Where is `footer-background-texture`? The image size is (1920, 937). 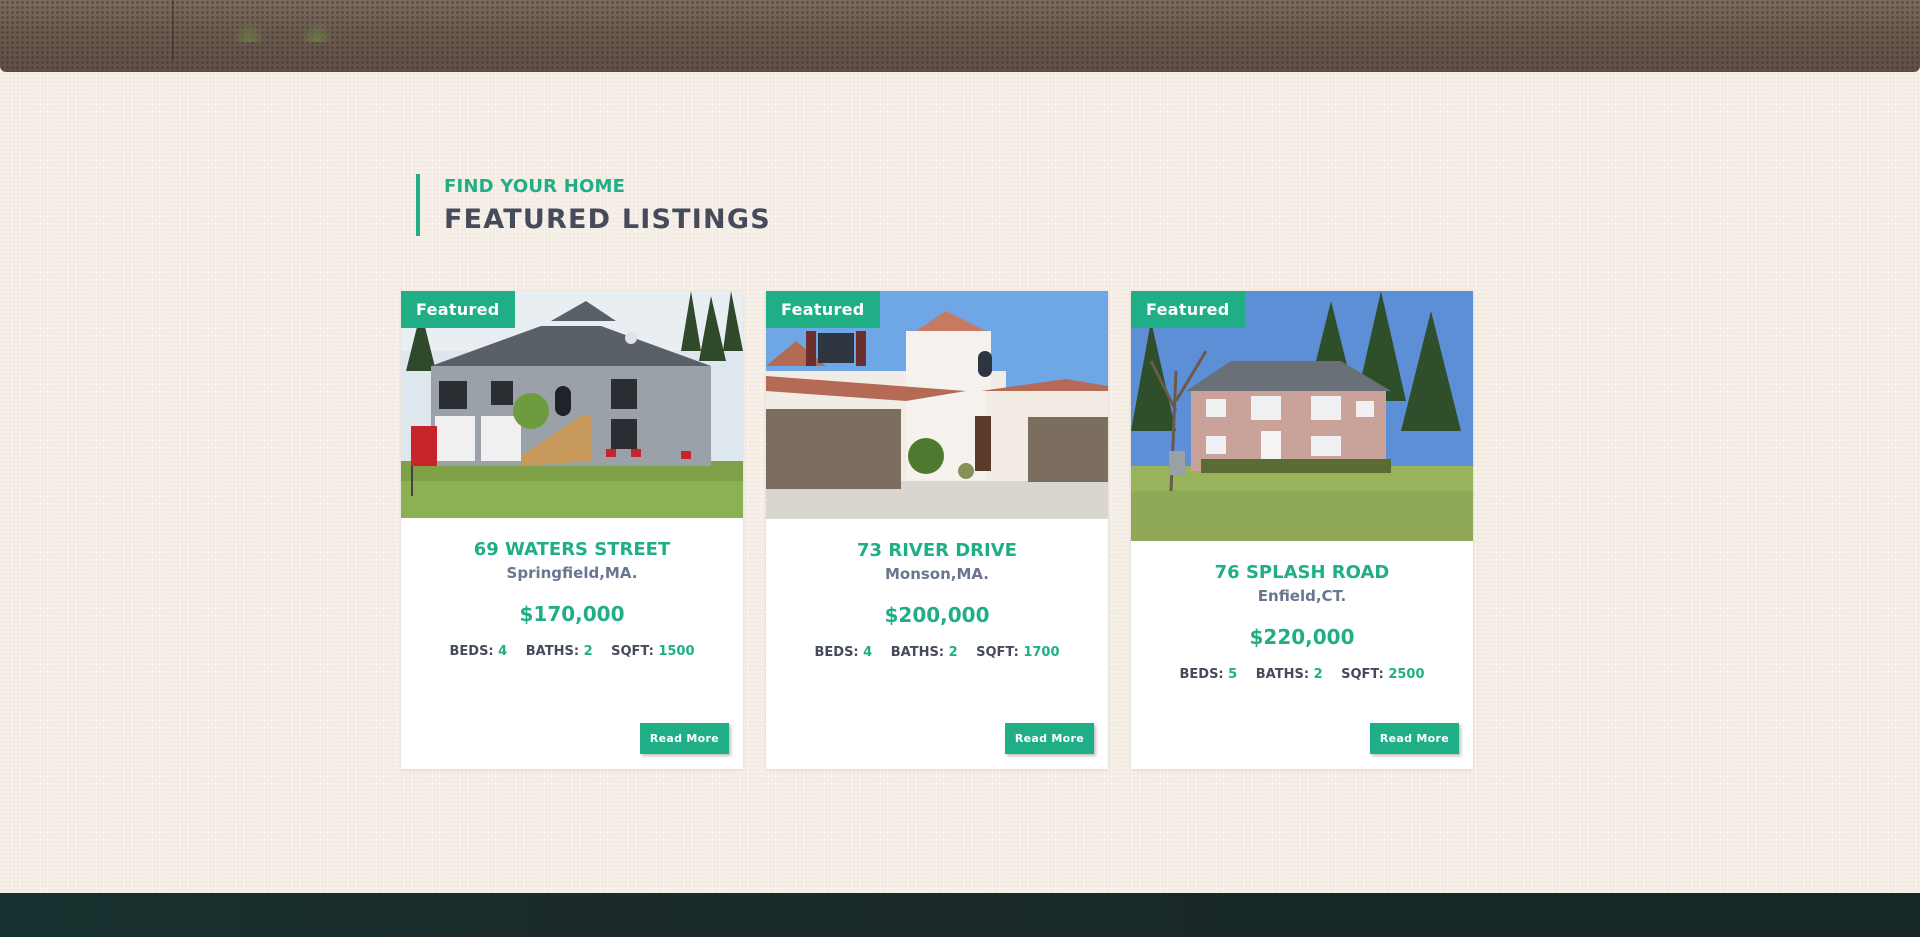 footer-background-texture is located at coordinates (240, 921).